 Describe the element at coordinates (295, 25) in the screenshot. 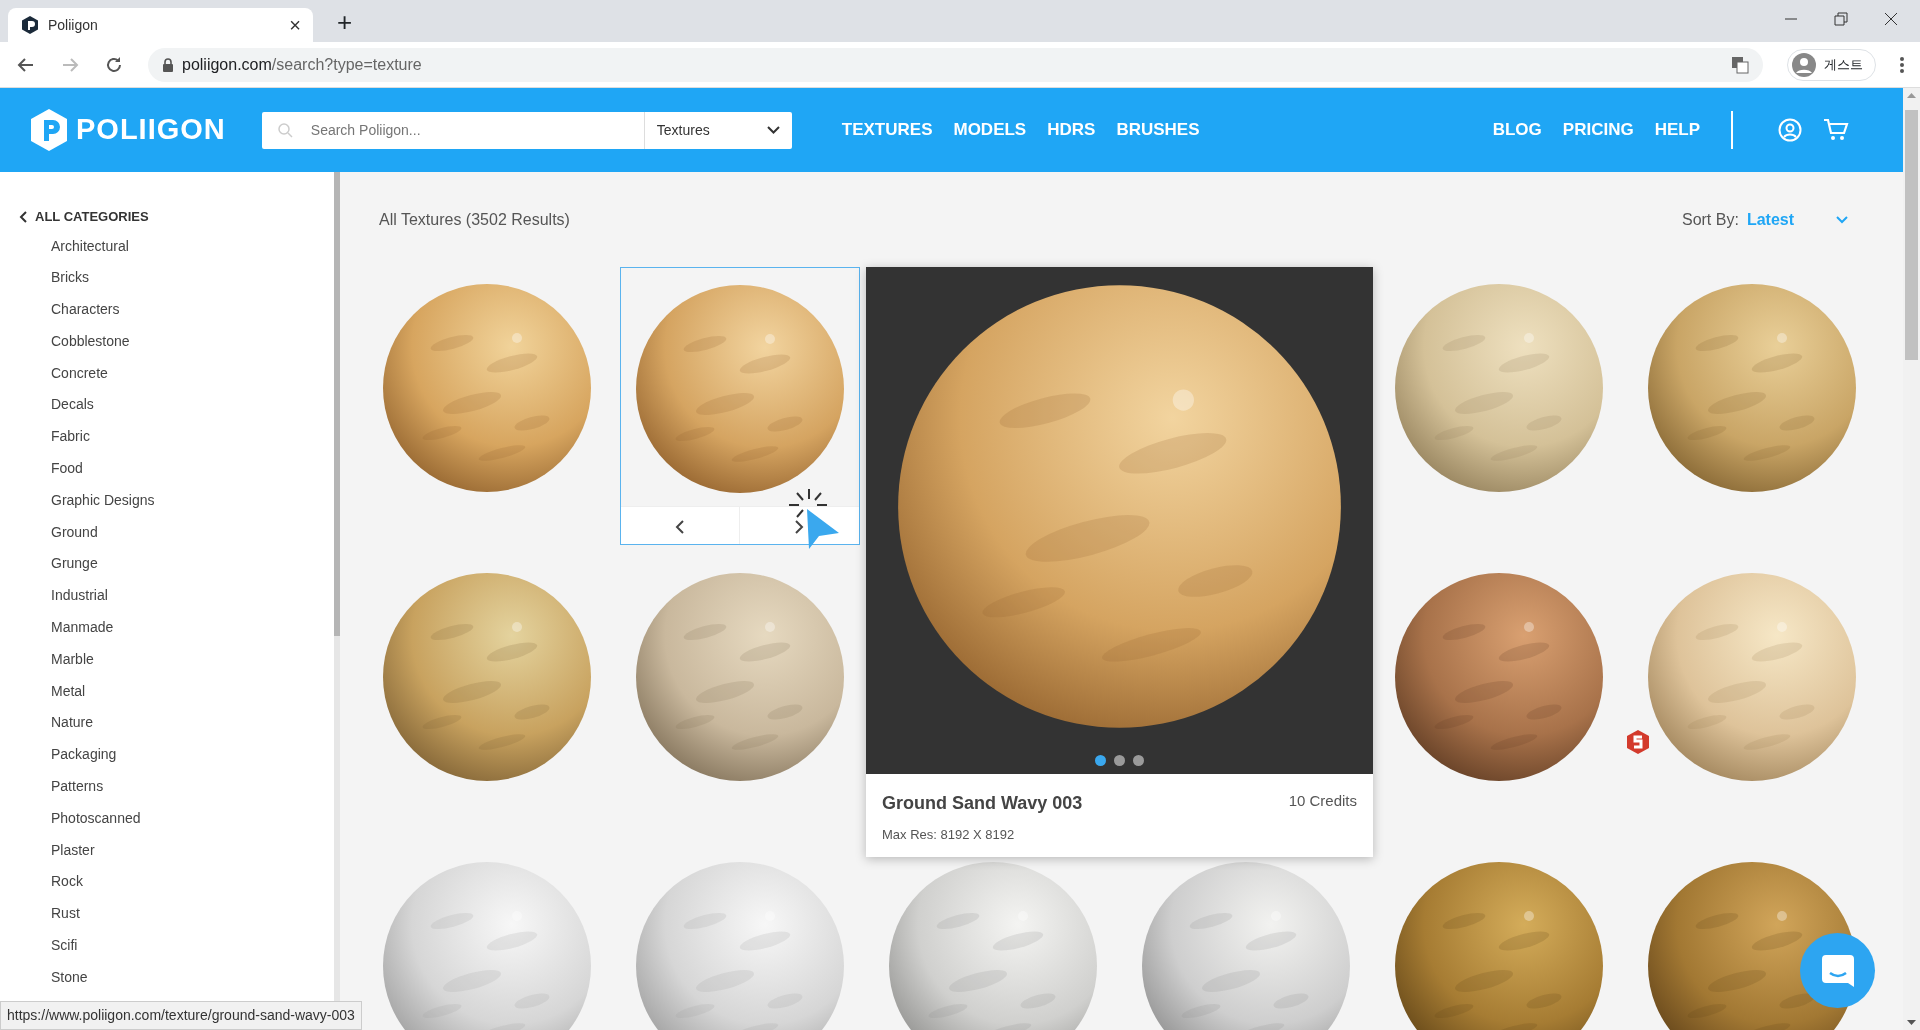

I see `tab-close-button: ×` at that location.